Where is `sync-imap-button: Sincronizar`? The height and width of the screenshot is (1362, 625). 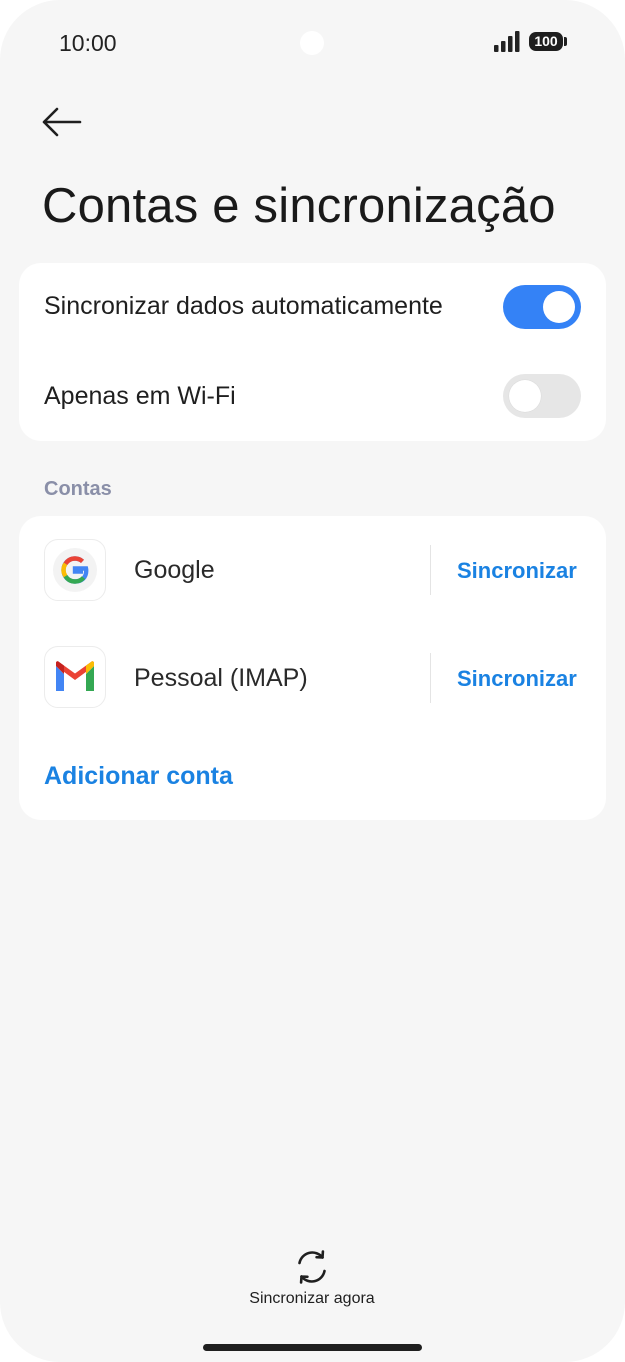 sync-imap-button: Sincronizar is located at coordinates (517, 679).